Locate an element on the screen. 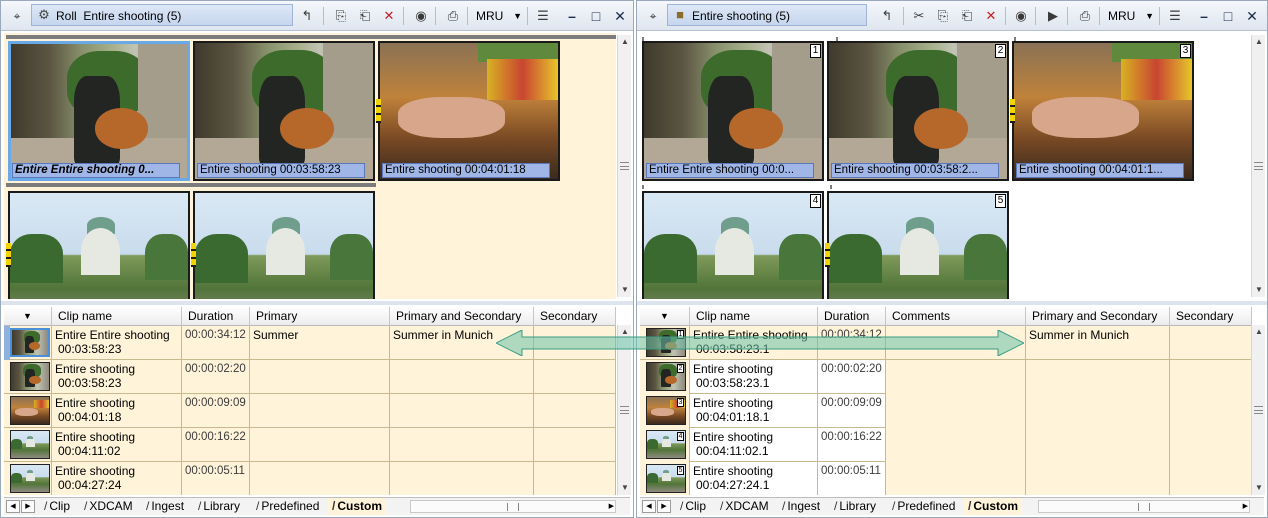 This screenshot has width=1268, height=518. minimize-icon: – is located at coordinates (1204, 16).